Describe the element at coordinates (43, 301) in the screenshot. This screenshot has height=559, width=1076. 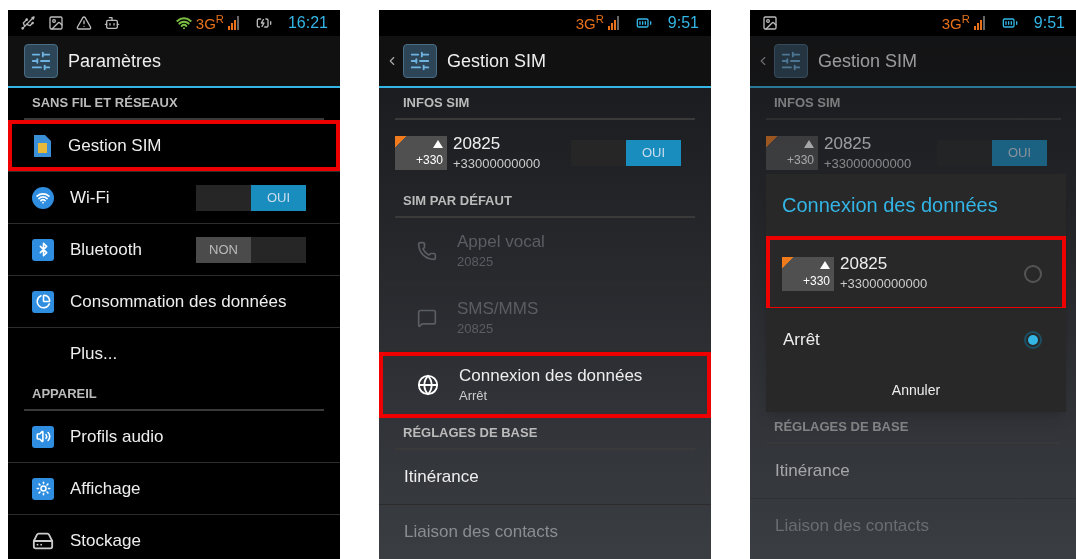
I see `pie-chart-icon` at that location.